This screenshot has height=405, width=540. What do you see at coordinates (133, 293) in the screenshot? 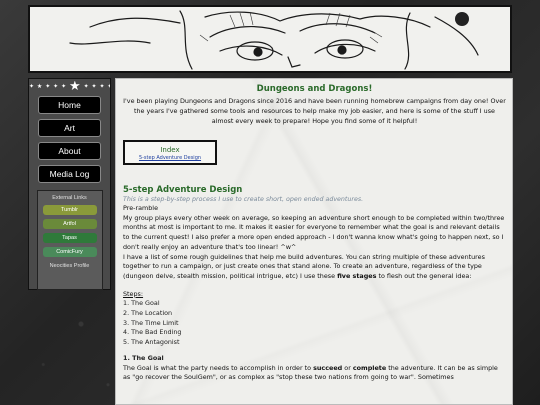
I see `steps-heading: Steps:` at bounding box center [133, 293].